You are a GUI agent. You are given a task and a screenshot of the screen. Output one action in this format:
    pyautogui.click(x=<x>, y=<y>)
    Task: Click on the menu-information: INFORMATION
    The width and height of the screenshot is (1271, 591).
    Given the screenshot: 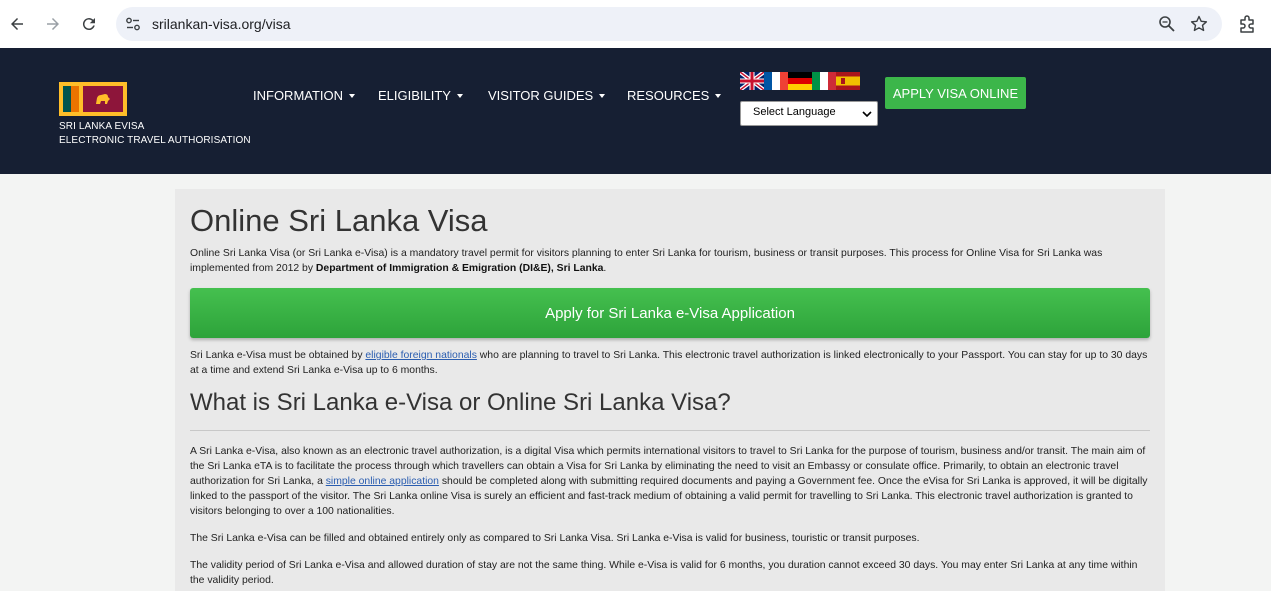 What is the action you would take?
    pyautogui.click(x=304, y=95)
    